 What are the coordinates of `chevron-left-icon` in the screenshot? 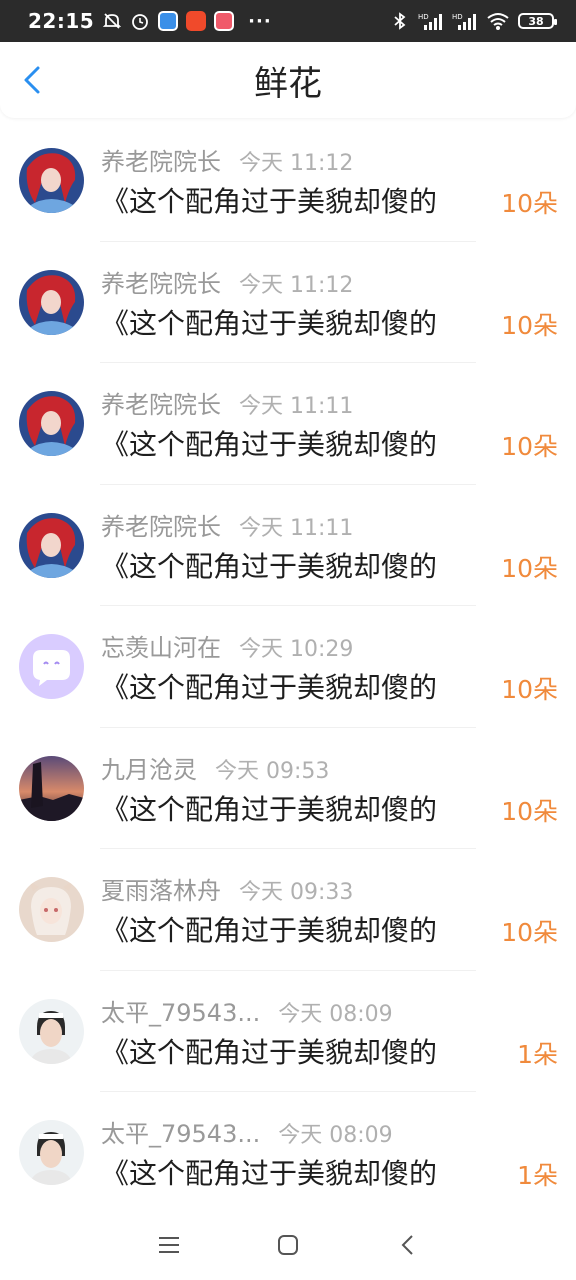 It's located at (32, 80).